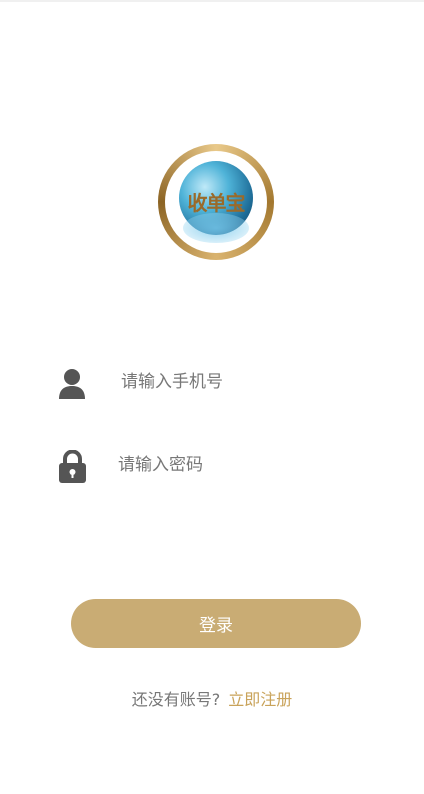  I want to click on phone-field, so click(212, 384).